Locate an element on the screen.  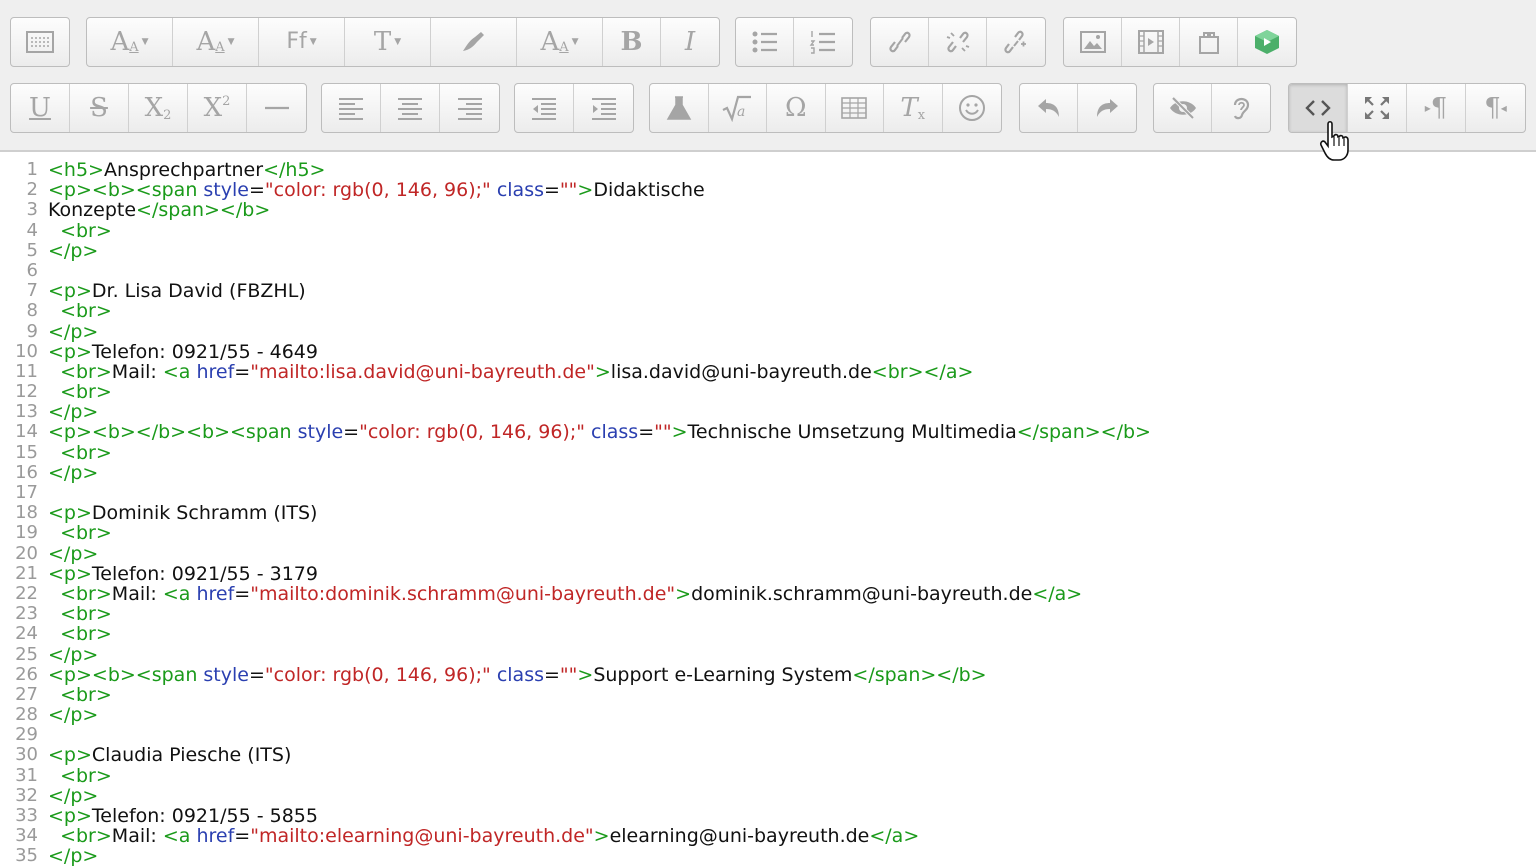
outdent-button is located at coordinates (544, 108).